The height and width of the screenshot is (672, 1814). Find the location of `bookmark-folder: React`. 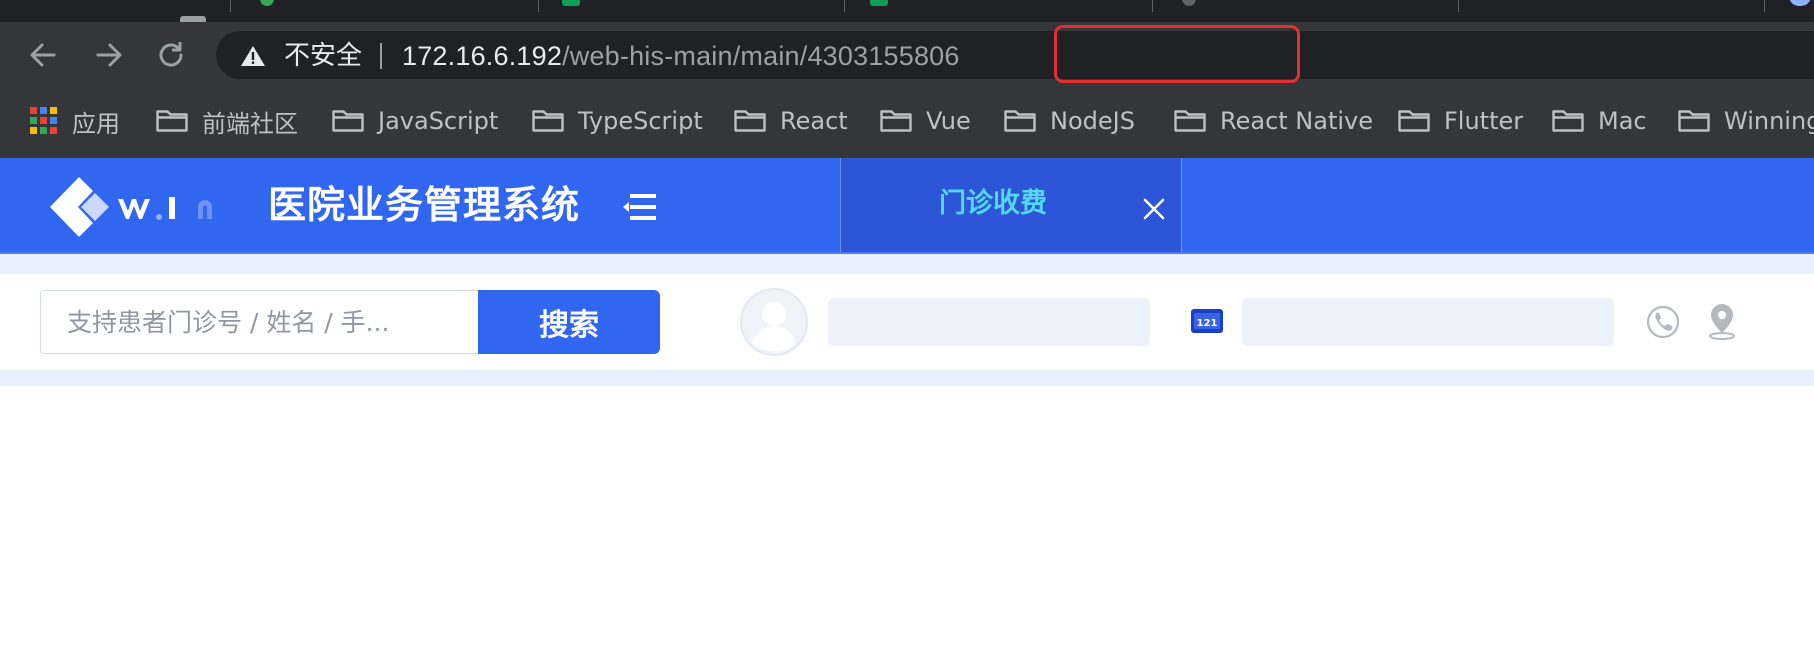

bookmark-folder: React is located at coordinates (791, 121).